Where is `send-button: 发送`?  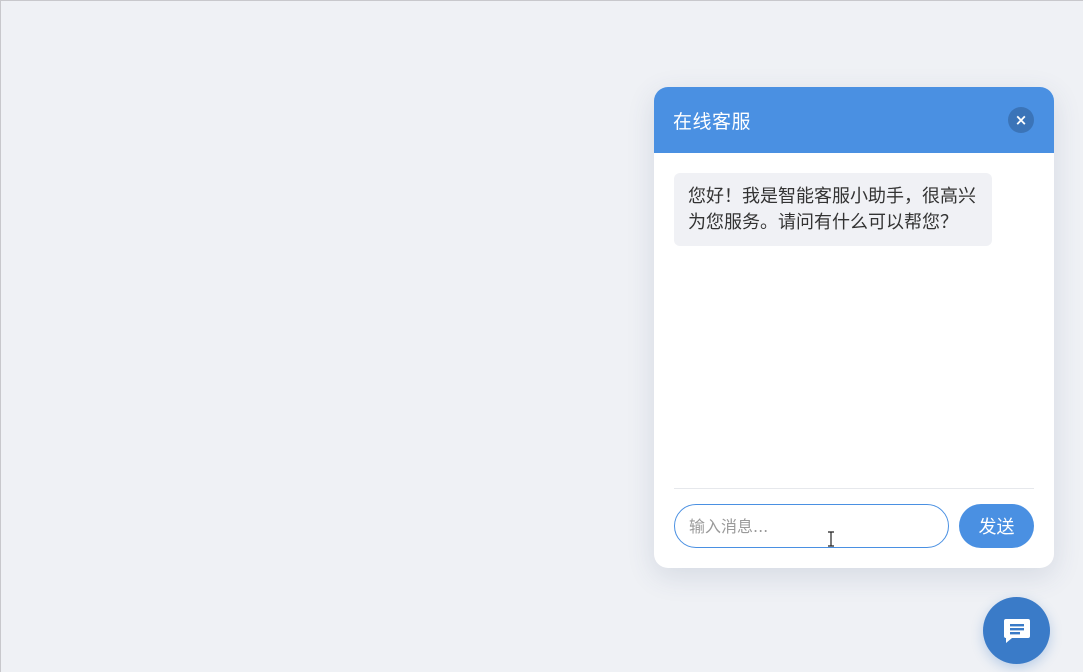 send-button: 发送 is located at coordinates (996, 526).